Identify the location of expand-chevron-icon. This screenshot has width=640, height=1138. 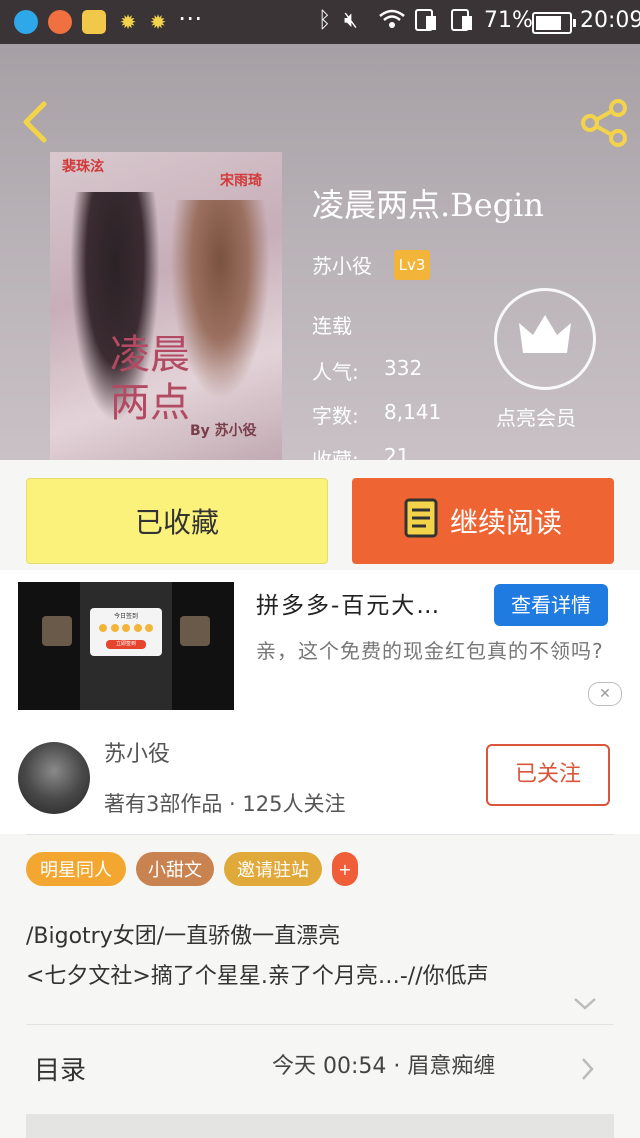
(585, 1004).